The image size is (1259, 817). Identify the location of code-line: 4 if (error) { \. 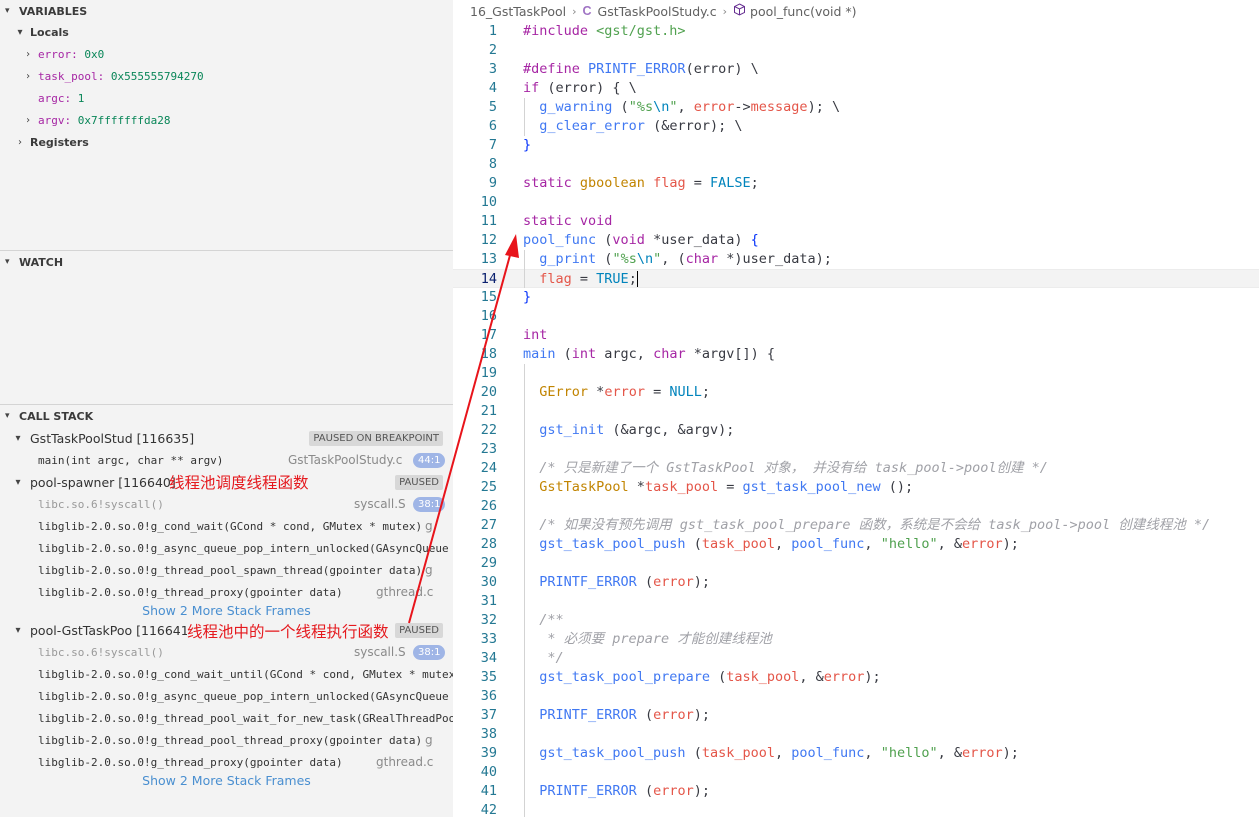
(856, 88).